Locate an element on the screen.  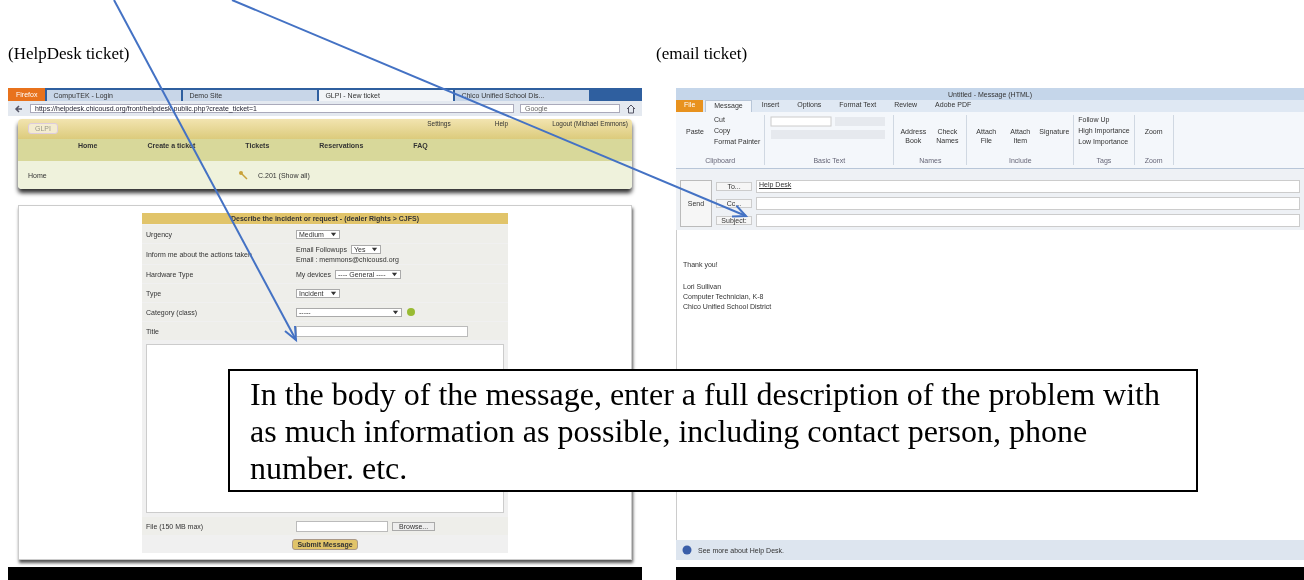
caption: (HelpDesk ticket) is located at coordinates (69, 54).